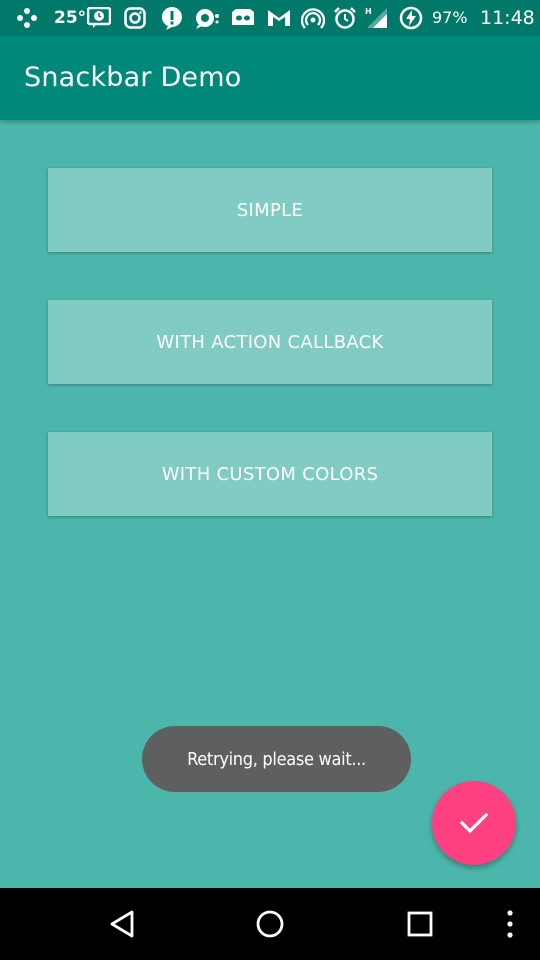 The height and width of the screenshot is (960, 540). I want to click on temperature-text: 25°, so click(70, 18).